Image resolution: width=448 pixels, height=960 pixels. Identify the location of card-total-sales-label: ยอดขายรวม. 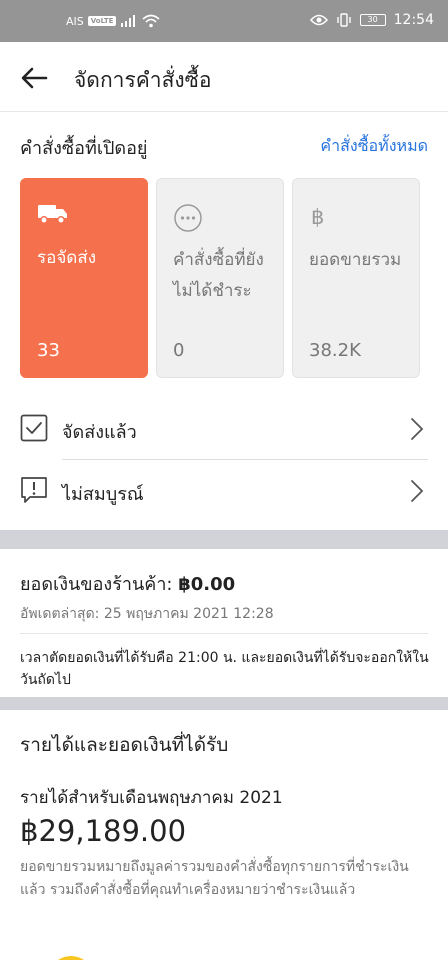
(355, 260).